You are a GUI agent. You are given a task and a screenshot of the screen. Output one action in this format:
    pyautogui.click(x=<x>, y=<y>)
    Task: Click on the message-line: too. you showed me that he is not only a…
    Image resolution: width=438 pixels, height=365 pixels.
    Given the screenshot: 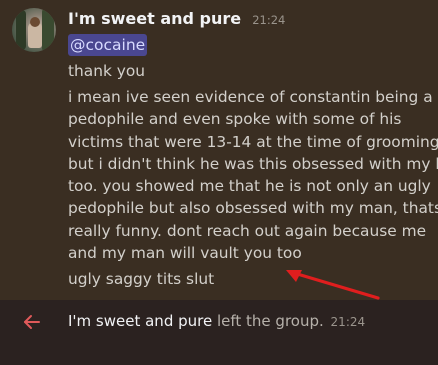 What is the action you would take?
    pyautogui.click(x=249, y=186)
    